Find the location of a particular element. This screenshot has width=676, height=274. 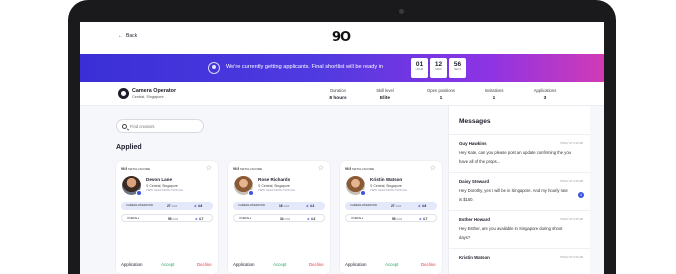

search-icon is located at coordinates (124, 126).